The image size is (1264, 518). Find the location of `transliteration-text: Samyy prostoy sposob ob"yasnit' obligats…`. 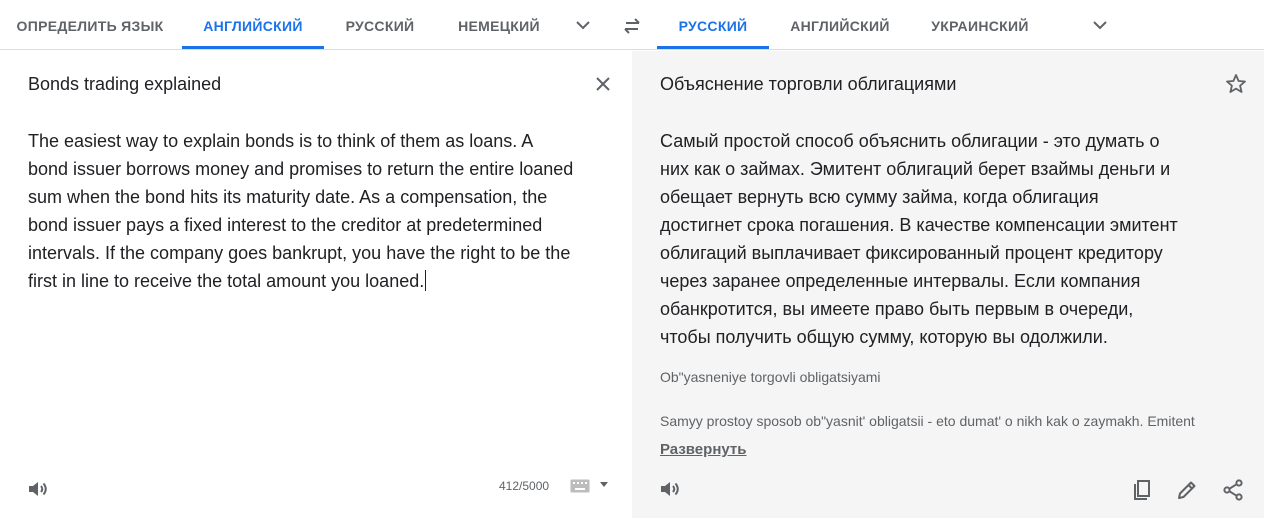

transliteration-text: Samyy prostoy sposob ob"yasnit' obligats… is located at coordinates (927, 421).